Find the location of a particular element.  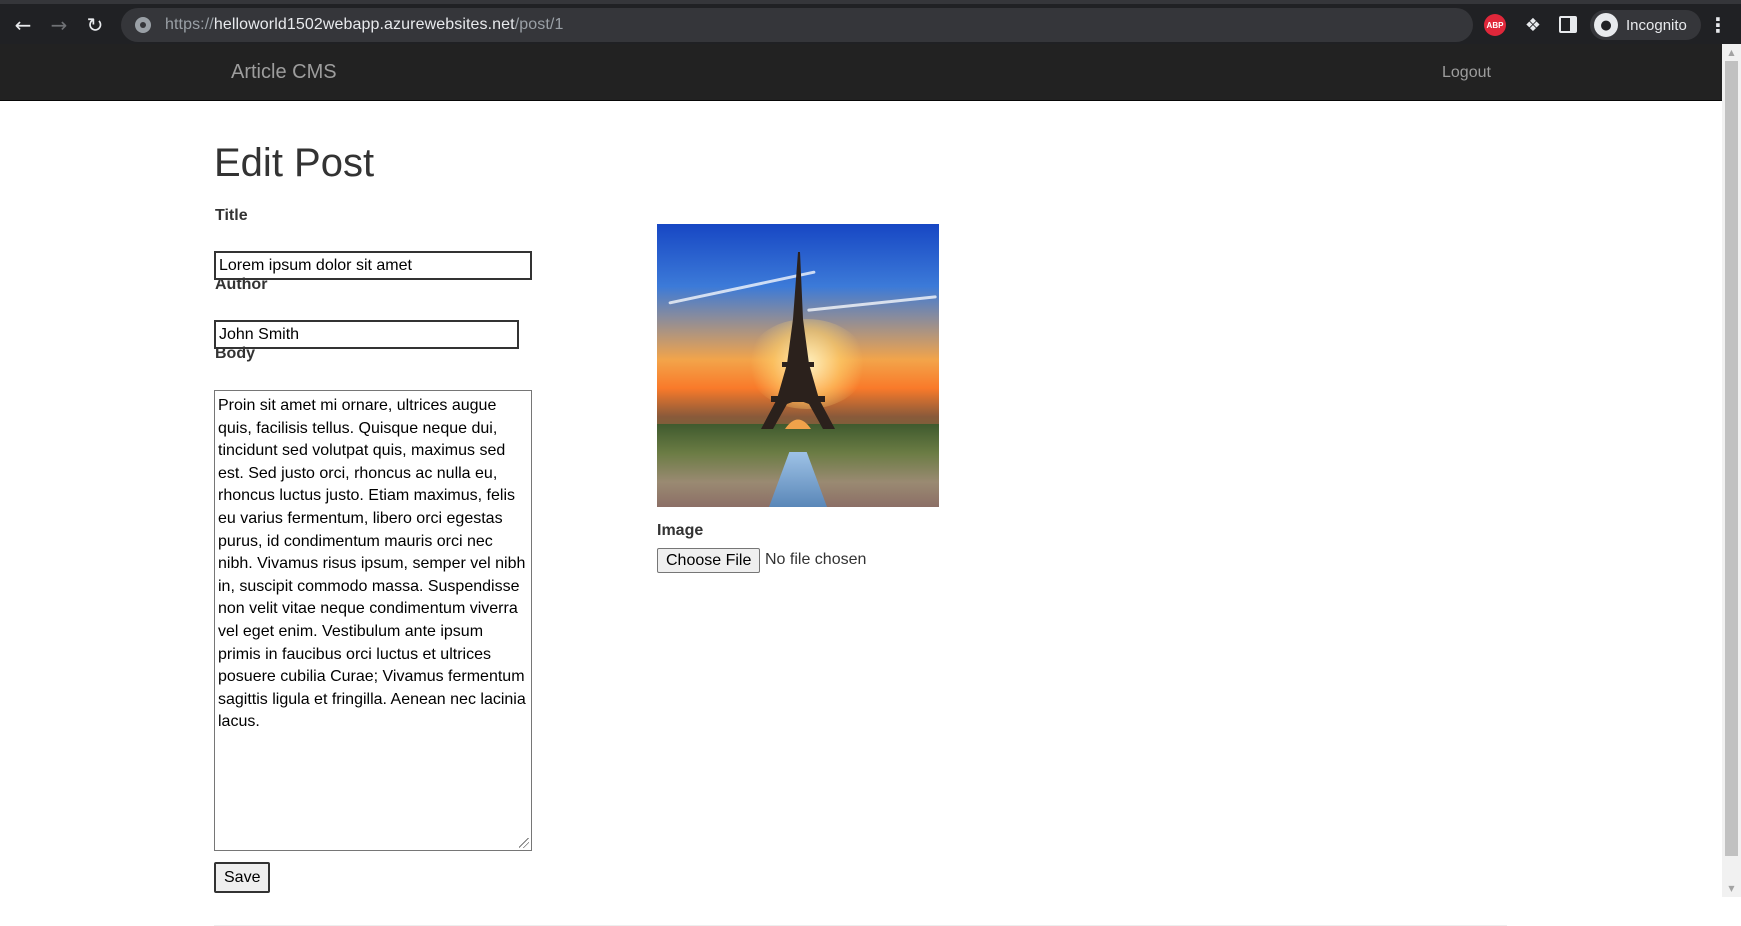

side-panel-icon is located at coordinates (1568, 24).